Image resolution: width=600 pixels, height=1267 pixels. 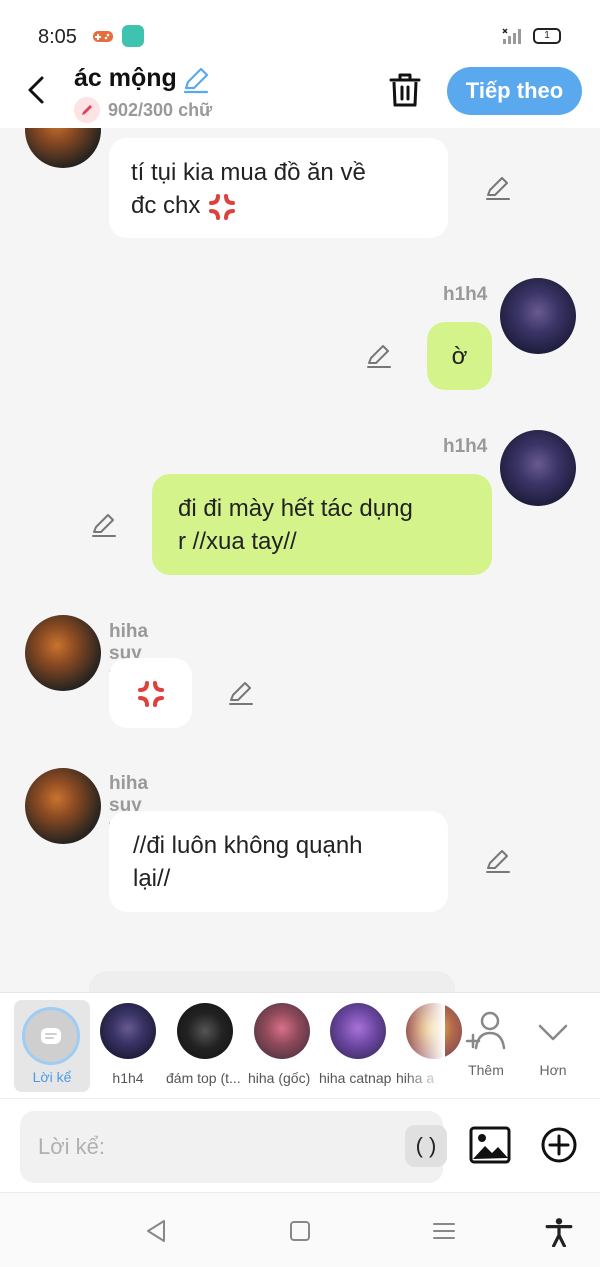 I want to click on expand-button: Hơn, so click(x=553, y=1046).